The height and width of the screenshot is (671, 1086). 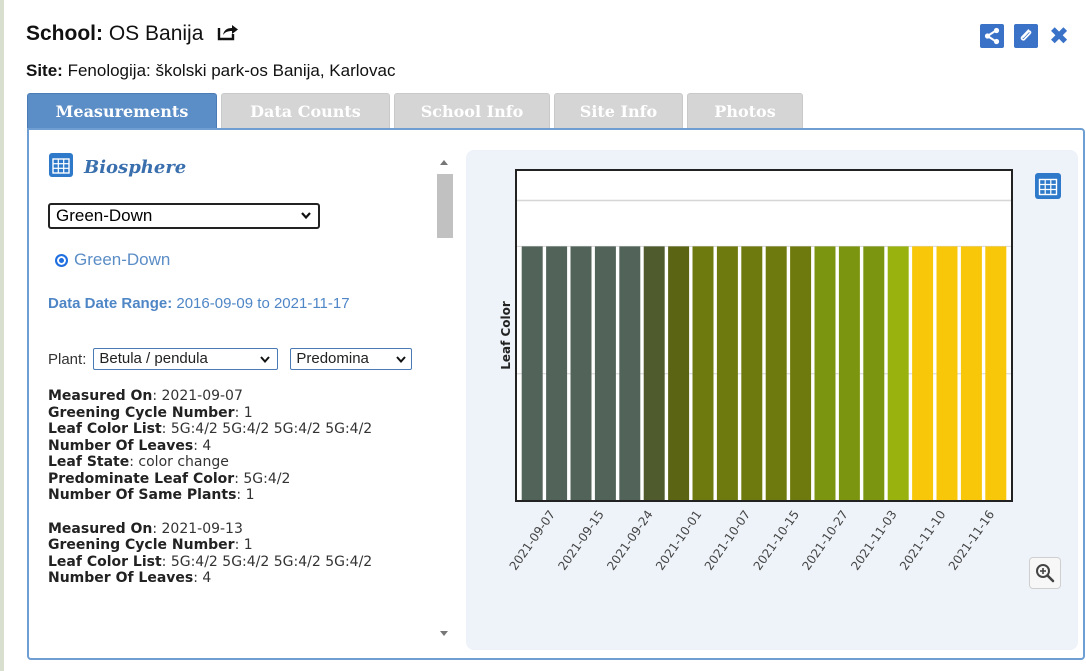 I want to click on biosphere-heading: Biosphere, so click(x=117, y=167).